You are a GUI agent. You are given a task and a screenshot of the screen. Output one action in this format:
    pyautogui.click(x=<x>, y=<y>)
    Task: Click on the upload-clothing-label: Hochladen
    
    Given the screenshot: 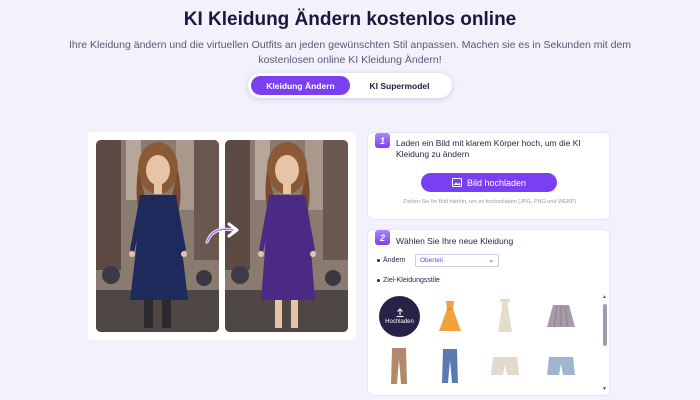 What is the action you would take?
    pyautogui.click(x=399, y=322)
    